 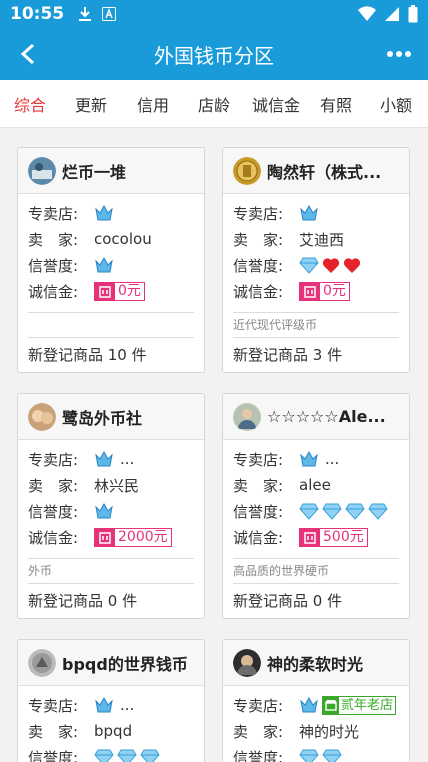 I want to click on app-bar: 外国钱币分区, so click(x=214, y=54).